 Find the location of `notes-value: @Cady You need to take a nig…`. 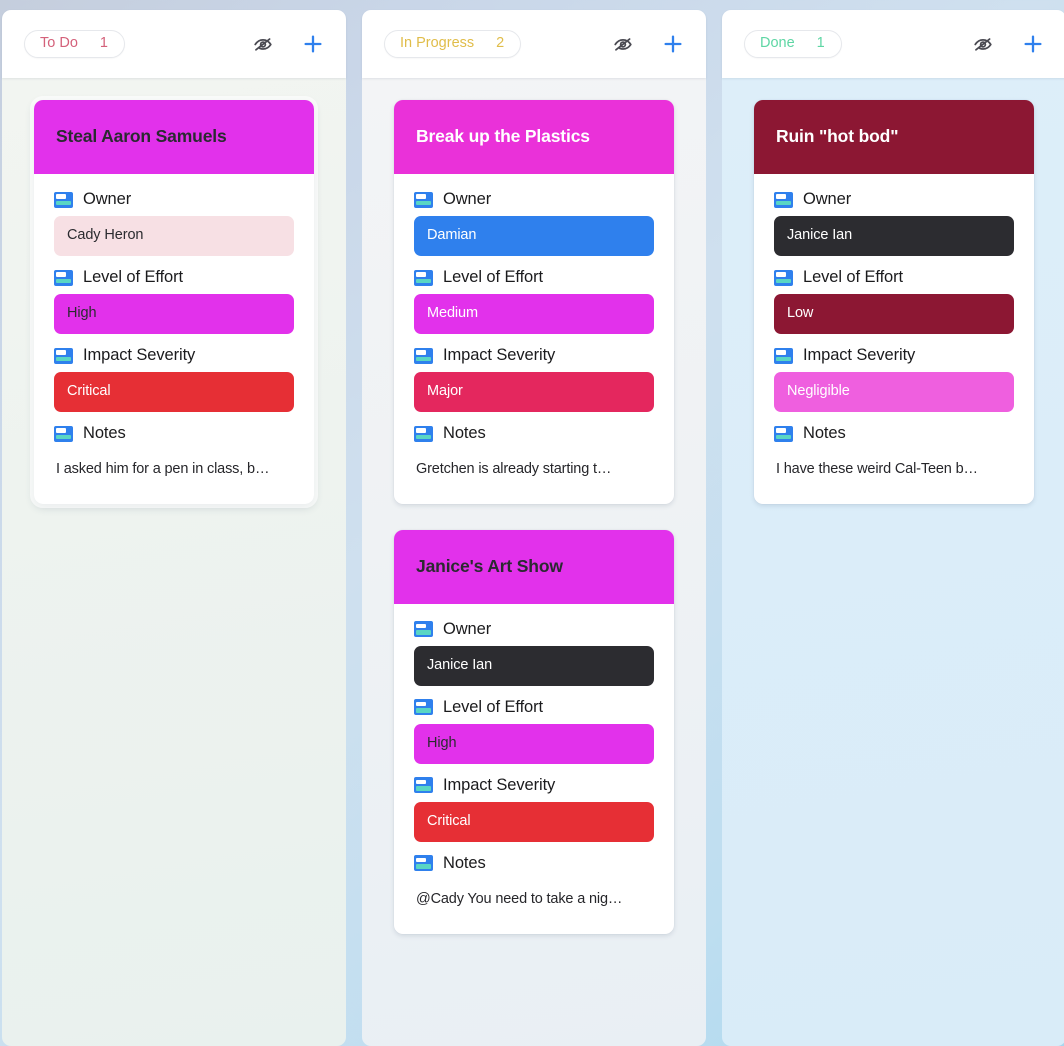

notes-value: @Cady You need to take a nig… is located at coordinates (534, 894).